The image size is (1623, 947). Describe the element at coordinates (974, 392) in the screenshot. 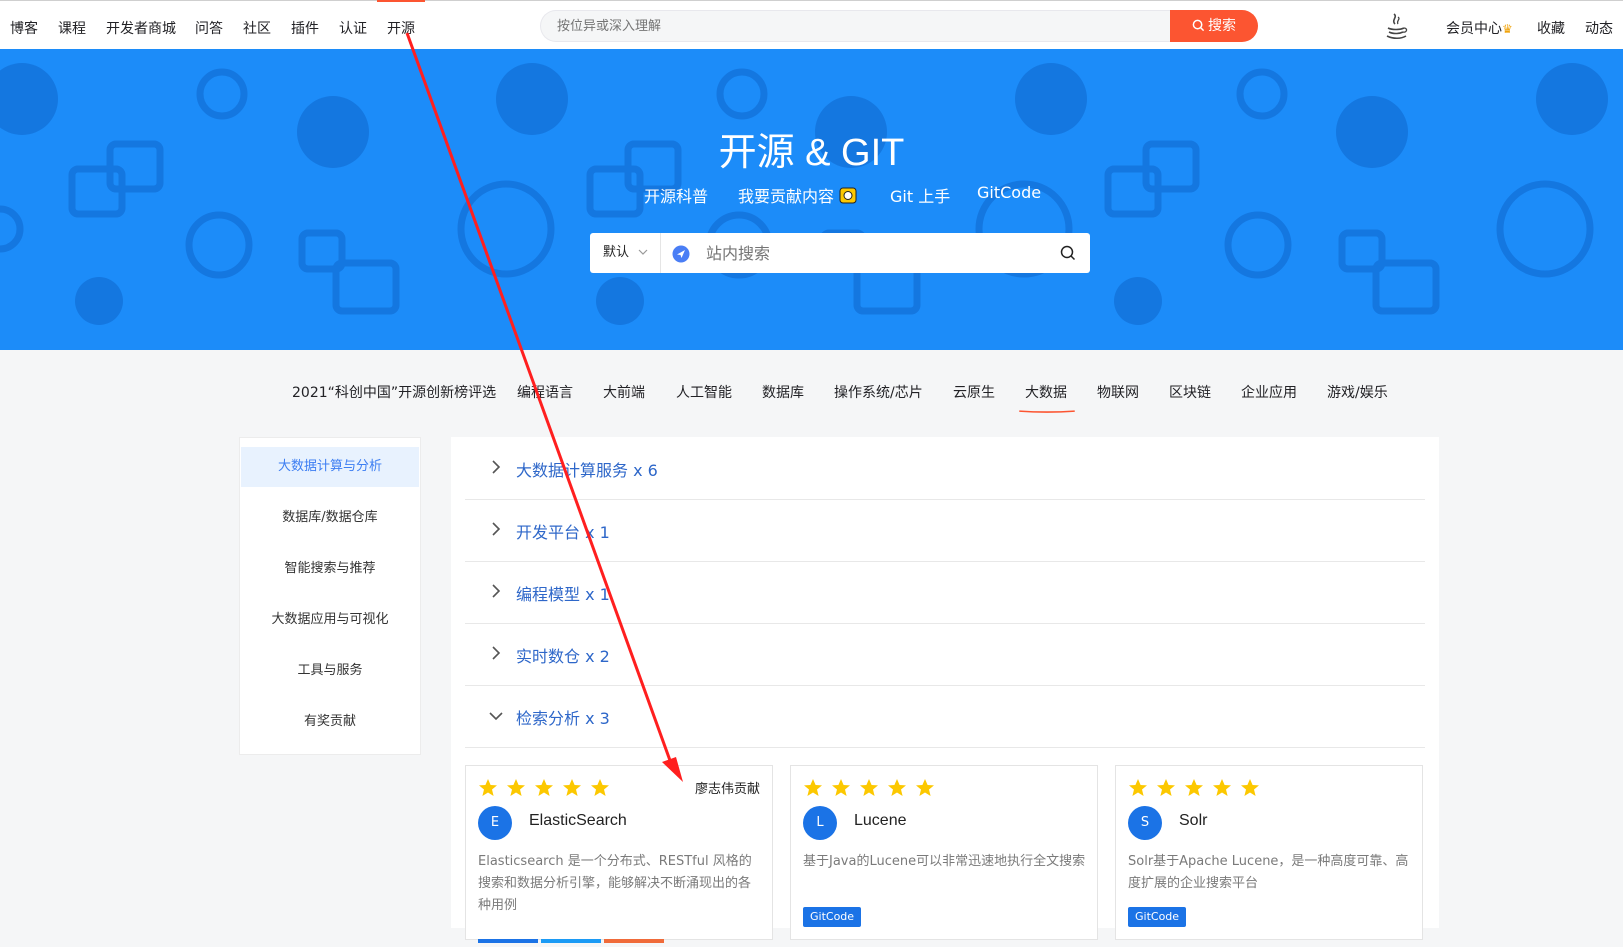

I see `tab-cloud-native: 云原生` at that location.